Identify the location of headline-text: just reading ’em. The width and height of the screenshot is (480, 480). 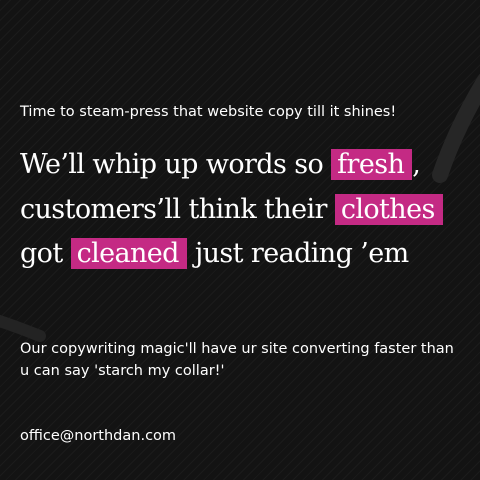
(297, 253).